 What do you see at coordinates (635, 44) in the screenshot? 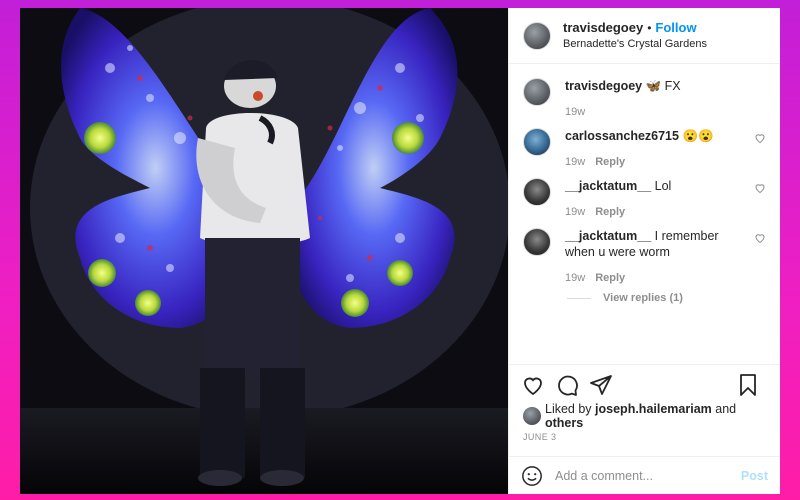
I see `location-link: Bernadette's Crystal Gardens` at bounding box center [635, 44].